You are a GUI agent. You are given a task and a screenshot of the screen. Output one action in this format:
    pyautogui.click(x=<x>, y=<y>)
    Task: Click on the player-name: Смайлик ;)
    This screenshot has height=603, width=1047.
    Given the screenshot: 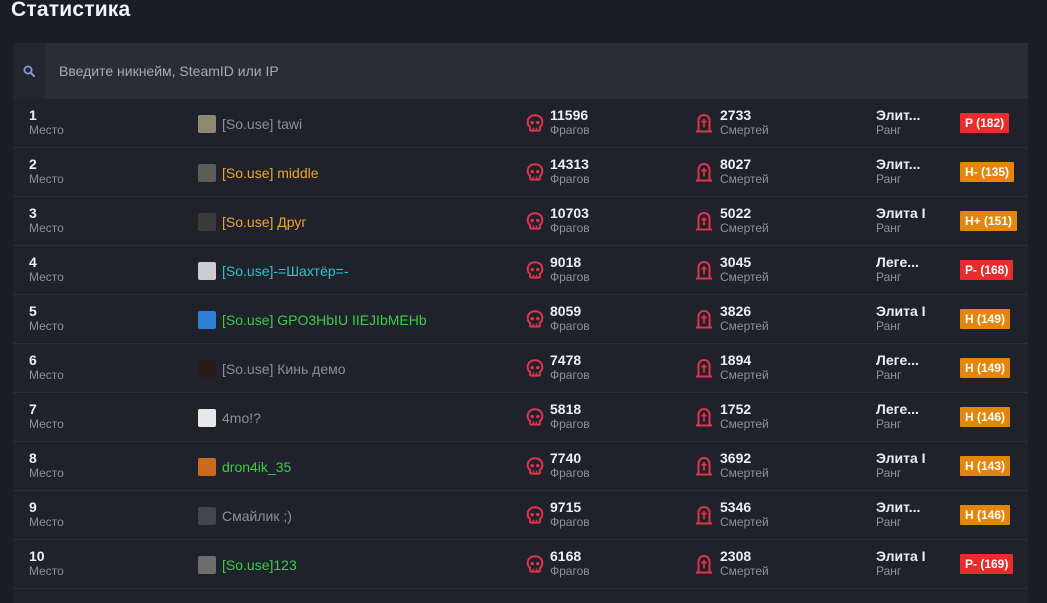 What is the action you would take?
    pyautogui.click(x=257, y=516)
    